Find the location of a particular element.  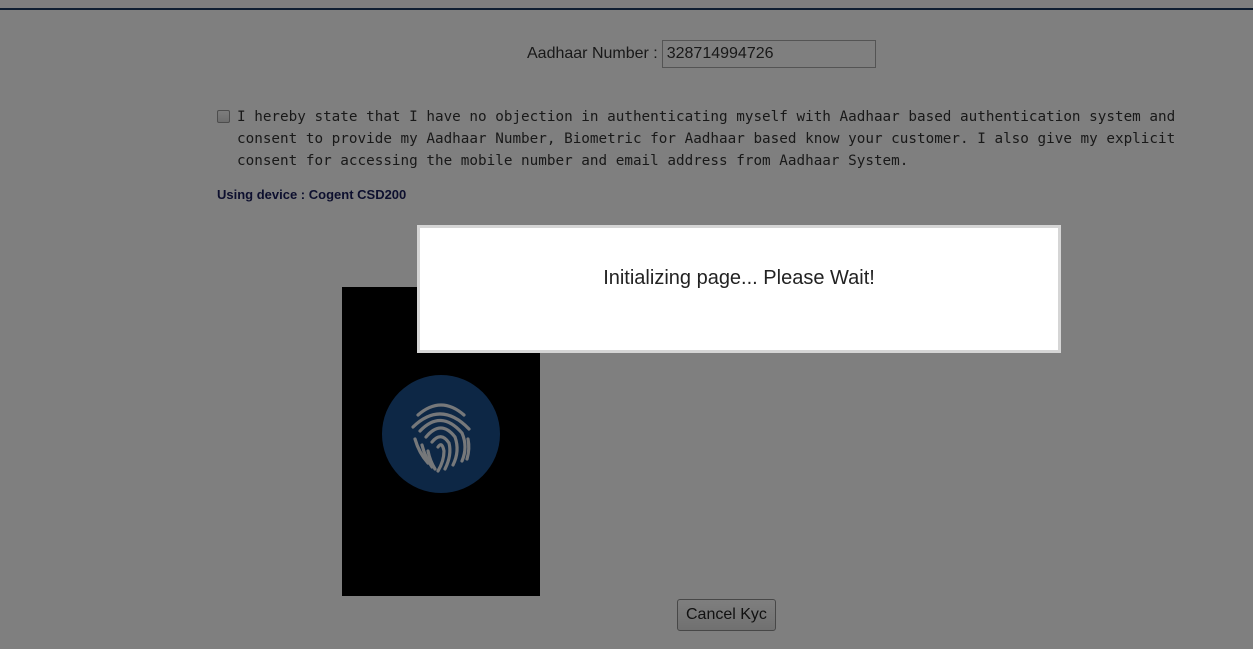

loading-message: Initializing page... Please Wait! is located at coordinates (739, 278).